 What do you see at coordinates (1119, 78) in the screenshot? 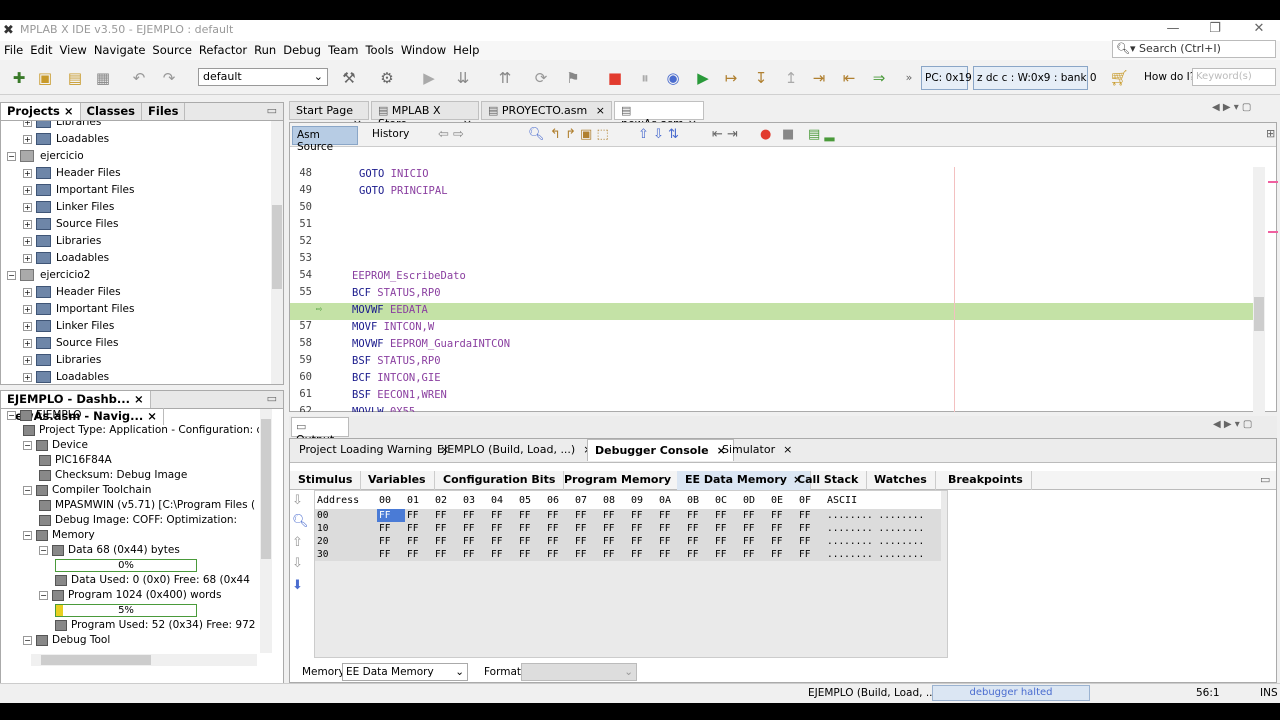
I see `cart-icon: 🛒︎` at bounding box center [1119, 78].